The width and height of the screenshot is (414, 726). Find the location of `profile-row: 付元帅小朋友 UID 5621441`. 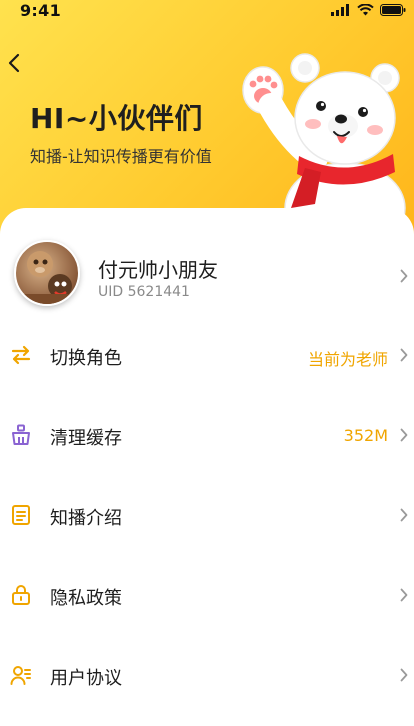

profile-row: 付元帅小朋友 UID 5621441 is located at coordinates (207, 276).